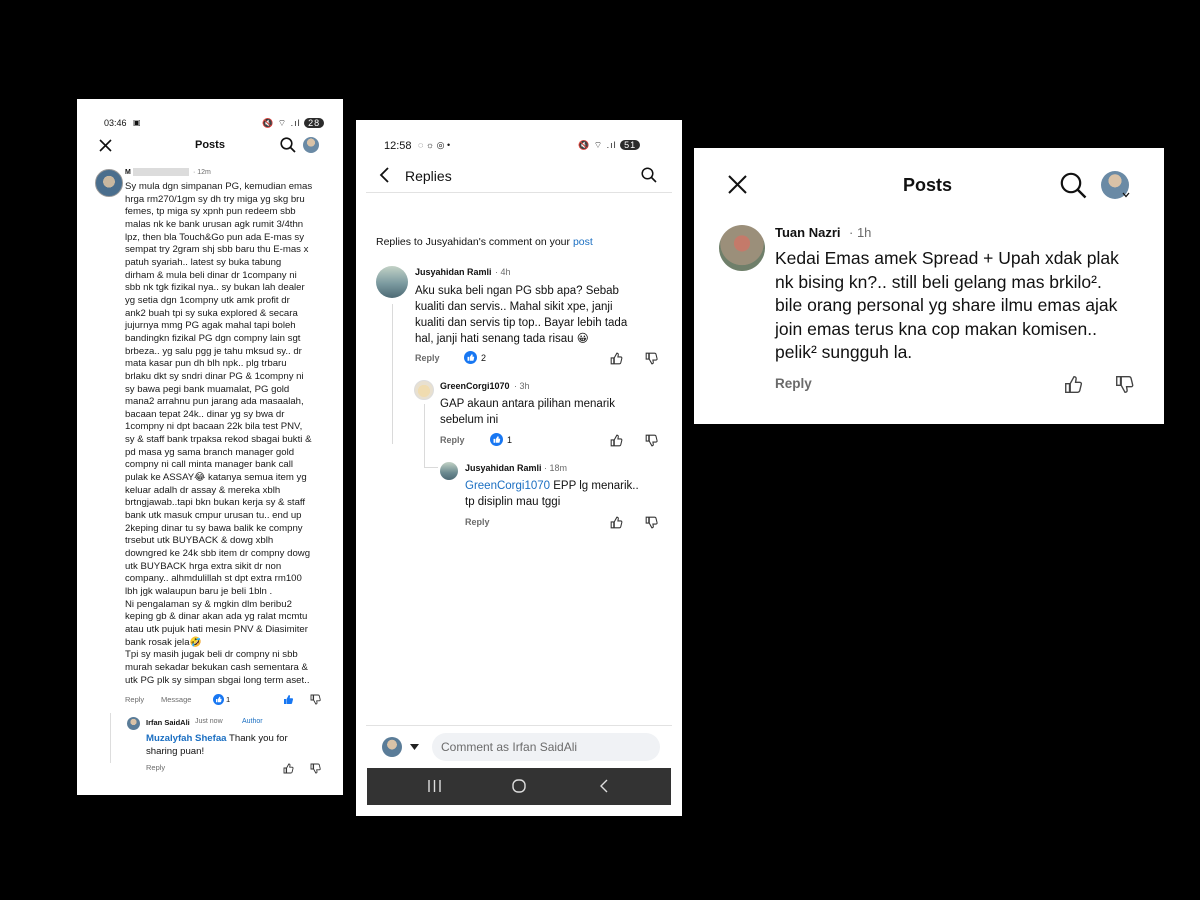  What do you see at coordinates (434, 145) in the screenshot?
I see `status-notification-icons: ◌ ☼ ◎ •` at bounding box center [434, 145].